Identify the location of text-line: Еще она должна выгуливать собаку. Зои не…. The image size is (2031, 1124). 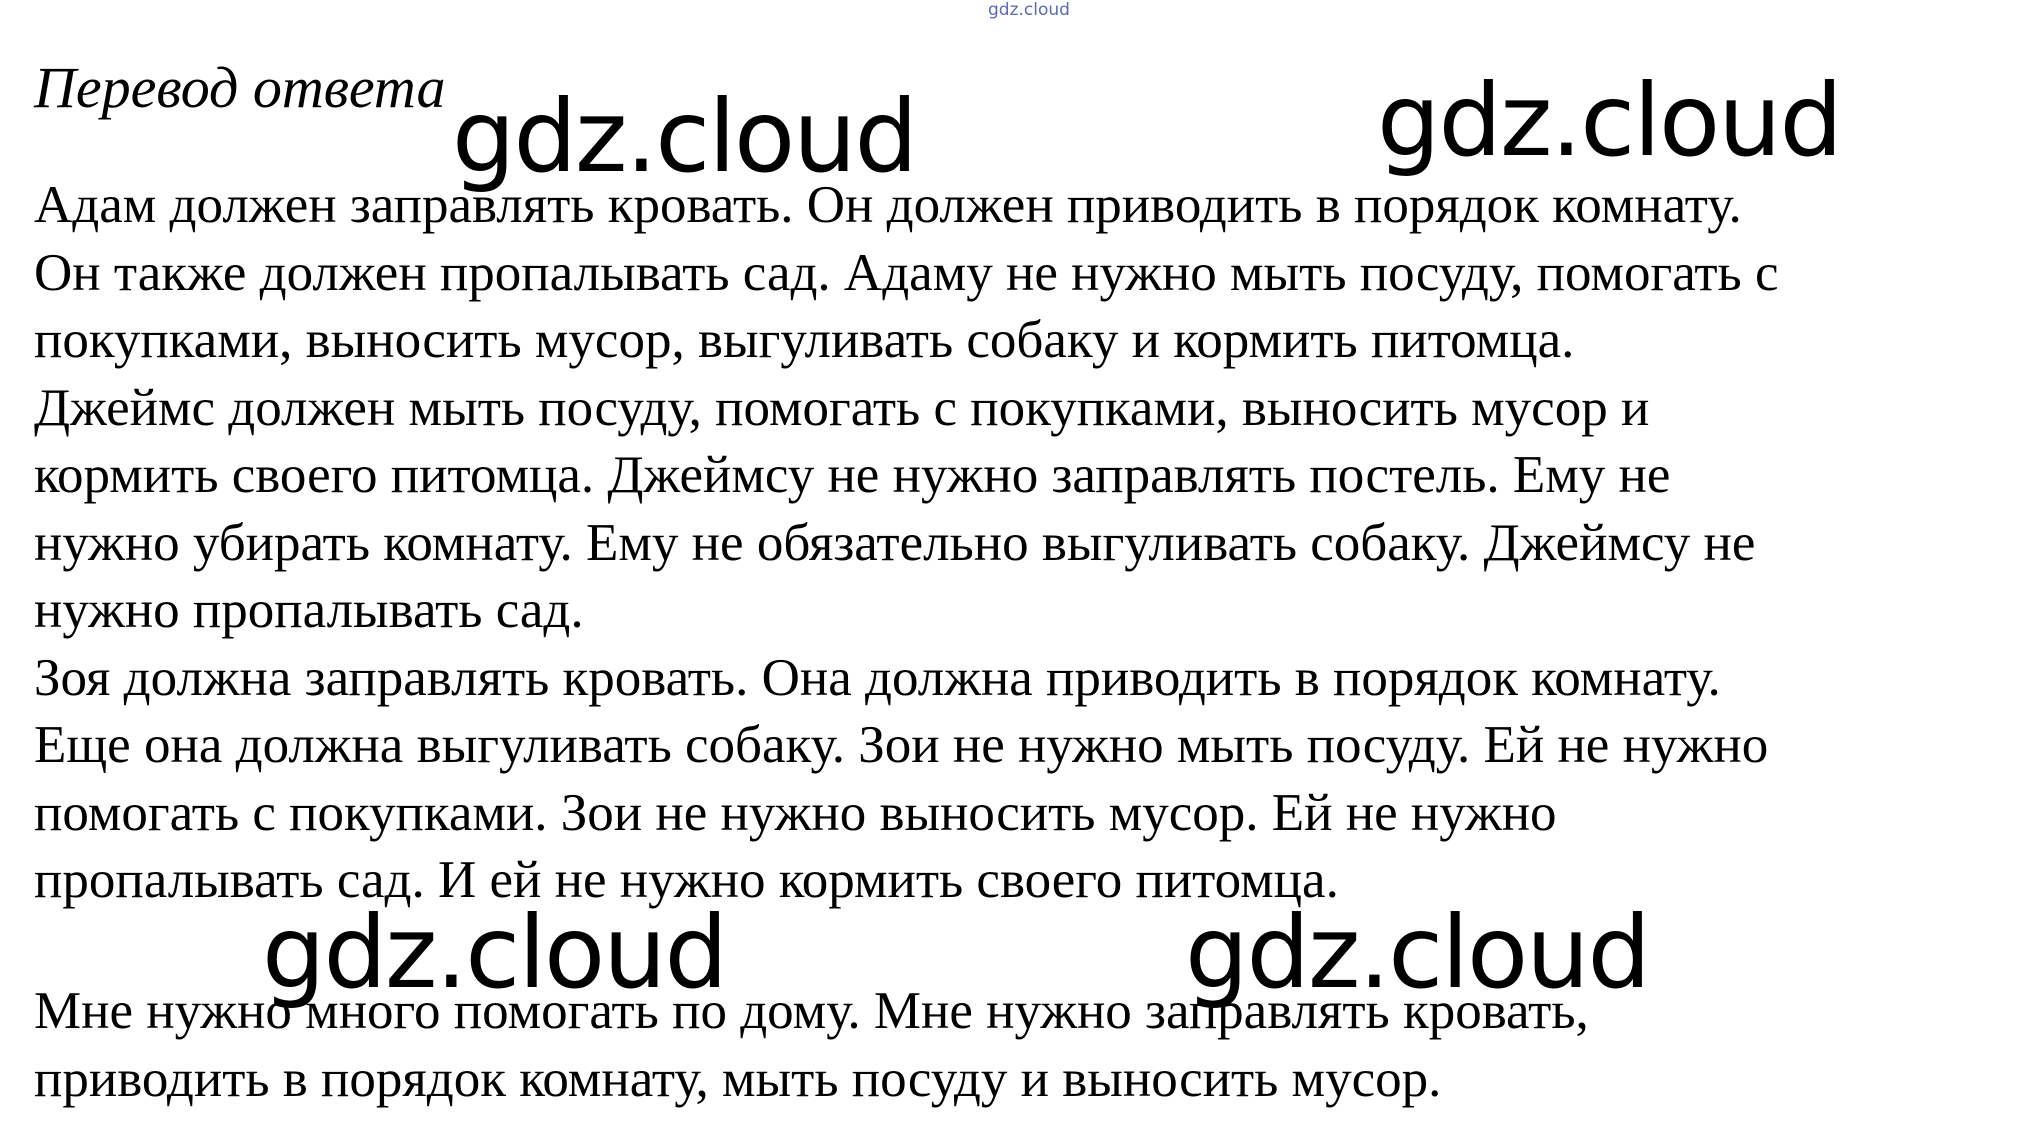
(901, 745).